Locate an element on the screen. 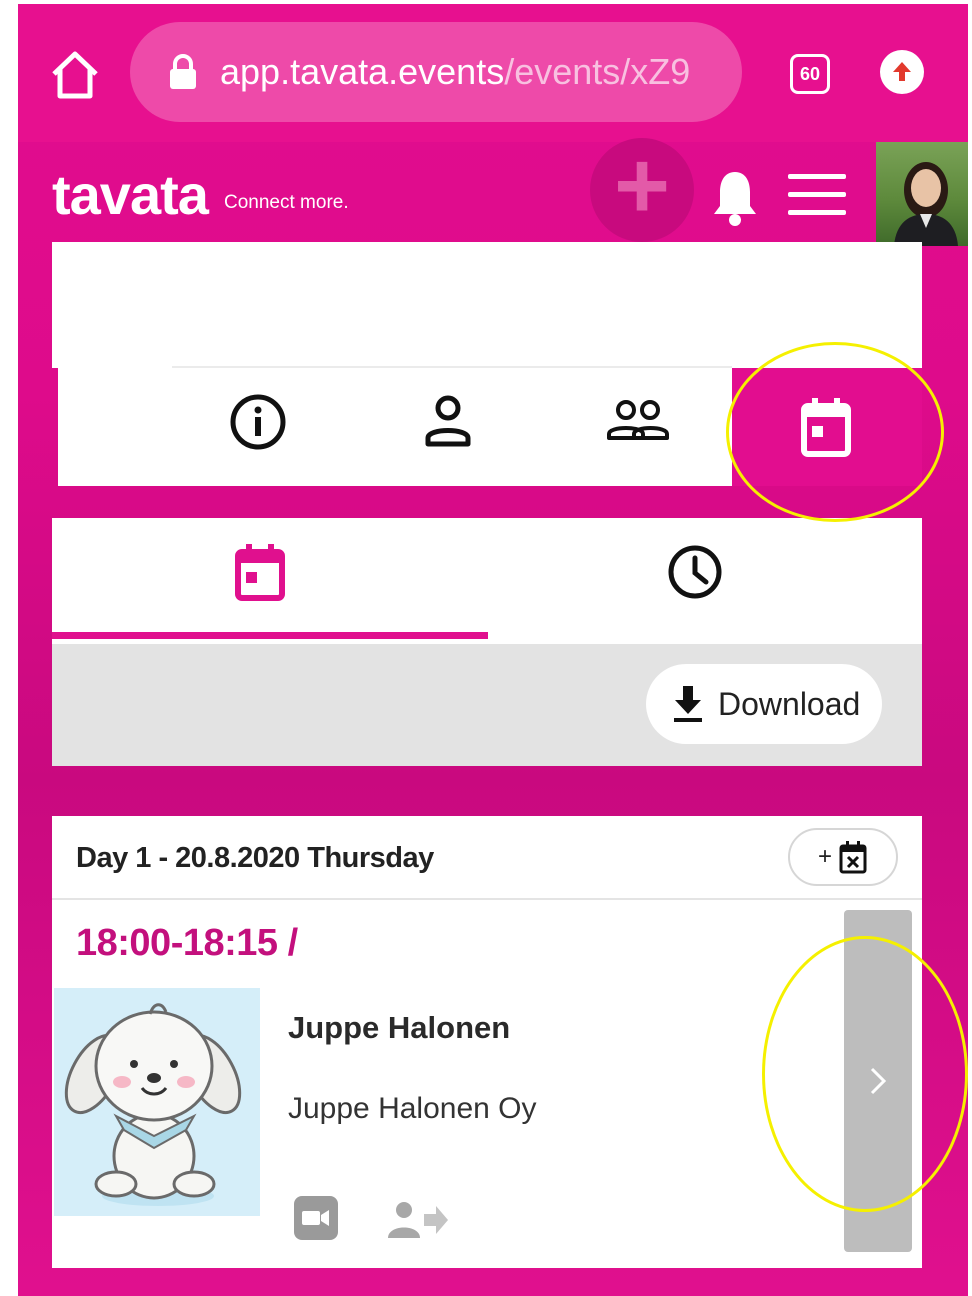 The image size is (972, 1296). chevron-right-icon is located at coordinates (878, 1081).